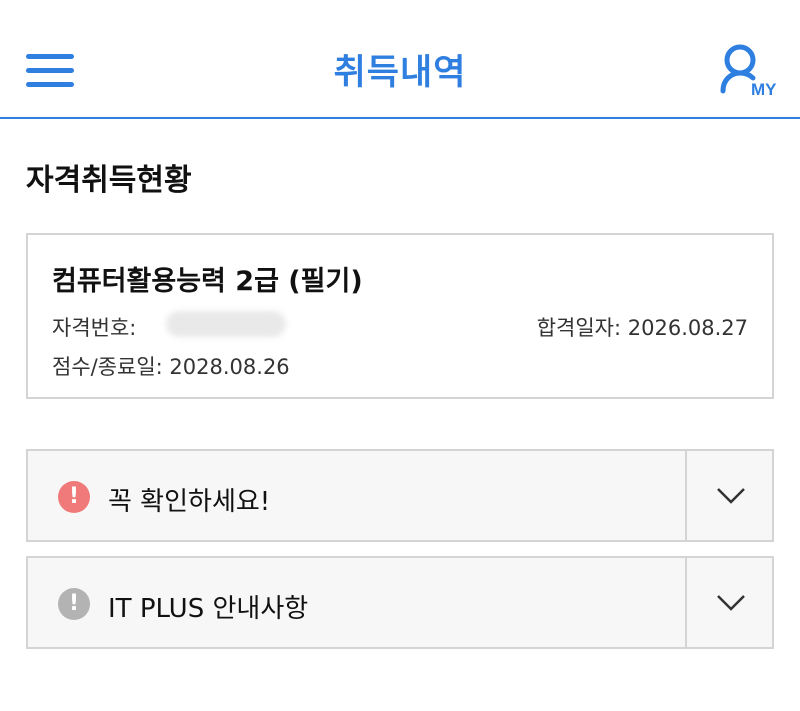  What do you see at coordinates (400, 73) in the screenshot?
I see `page-title: 취득내역` at bounding box center [400, 73].